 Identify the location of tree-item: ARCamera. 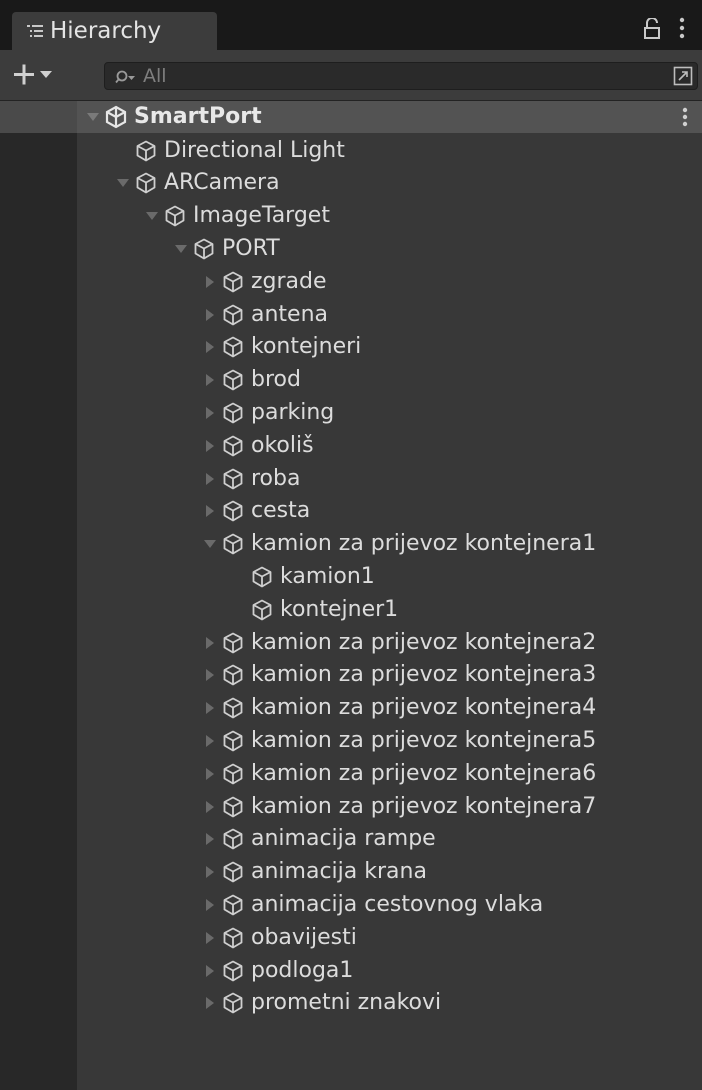
(196, 183).